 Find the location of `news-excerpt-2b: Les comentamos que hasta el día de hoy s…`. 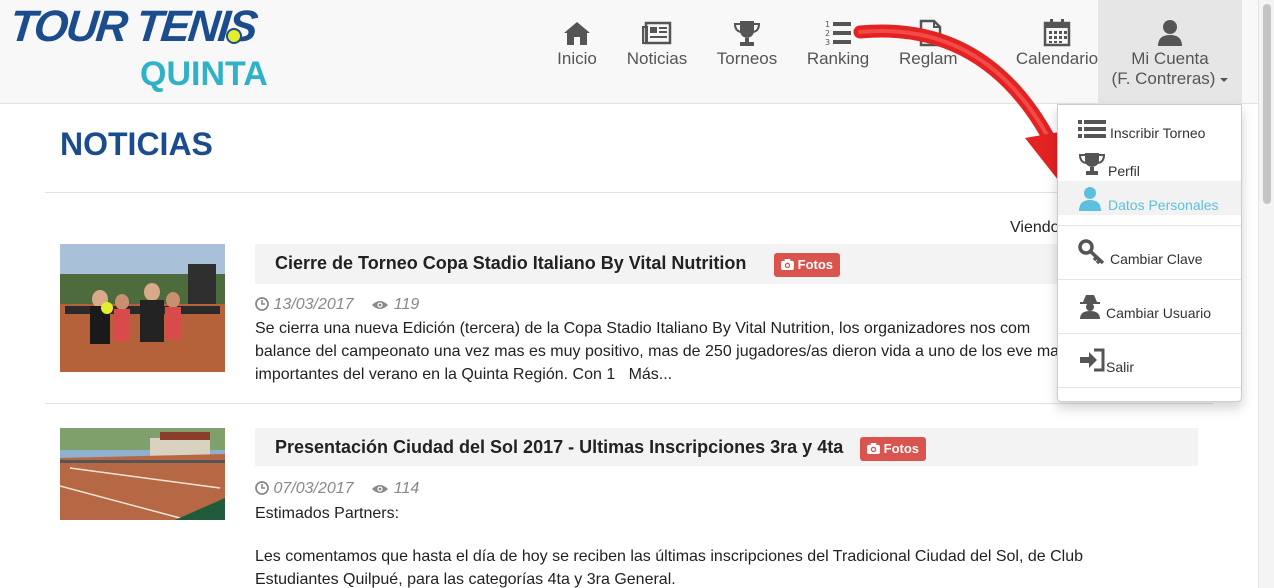

news-excerpt-2b: Les comentamos que hasta el día de hoy s… is located at coordinates (669, 568).